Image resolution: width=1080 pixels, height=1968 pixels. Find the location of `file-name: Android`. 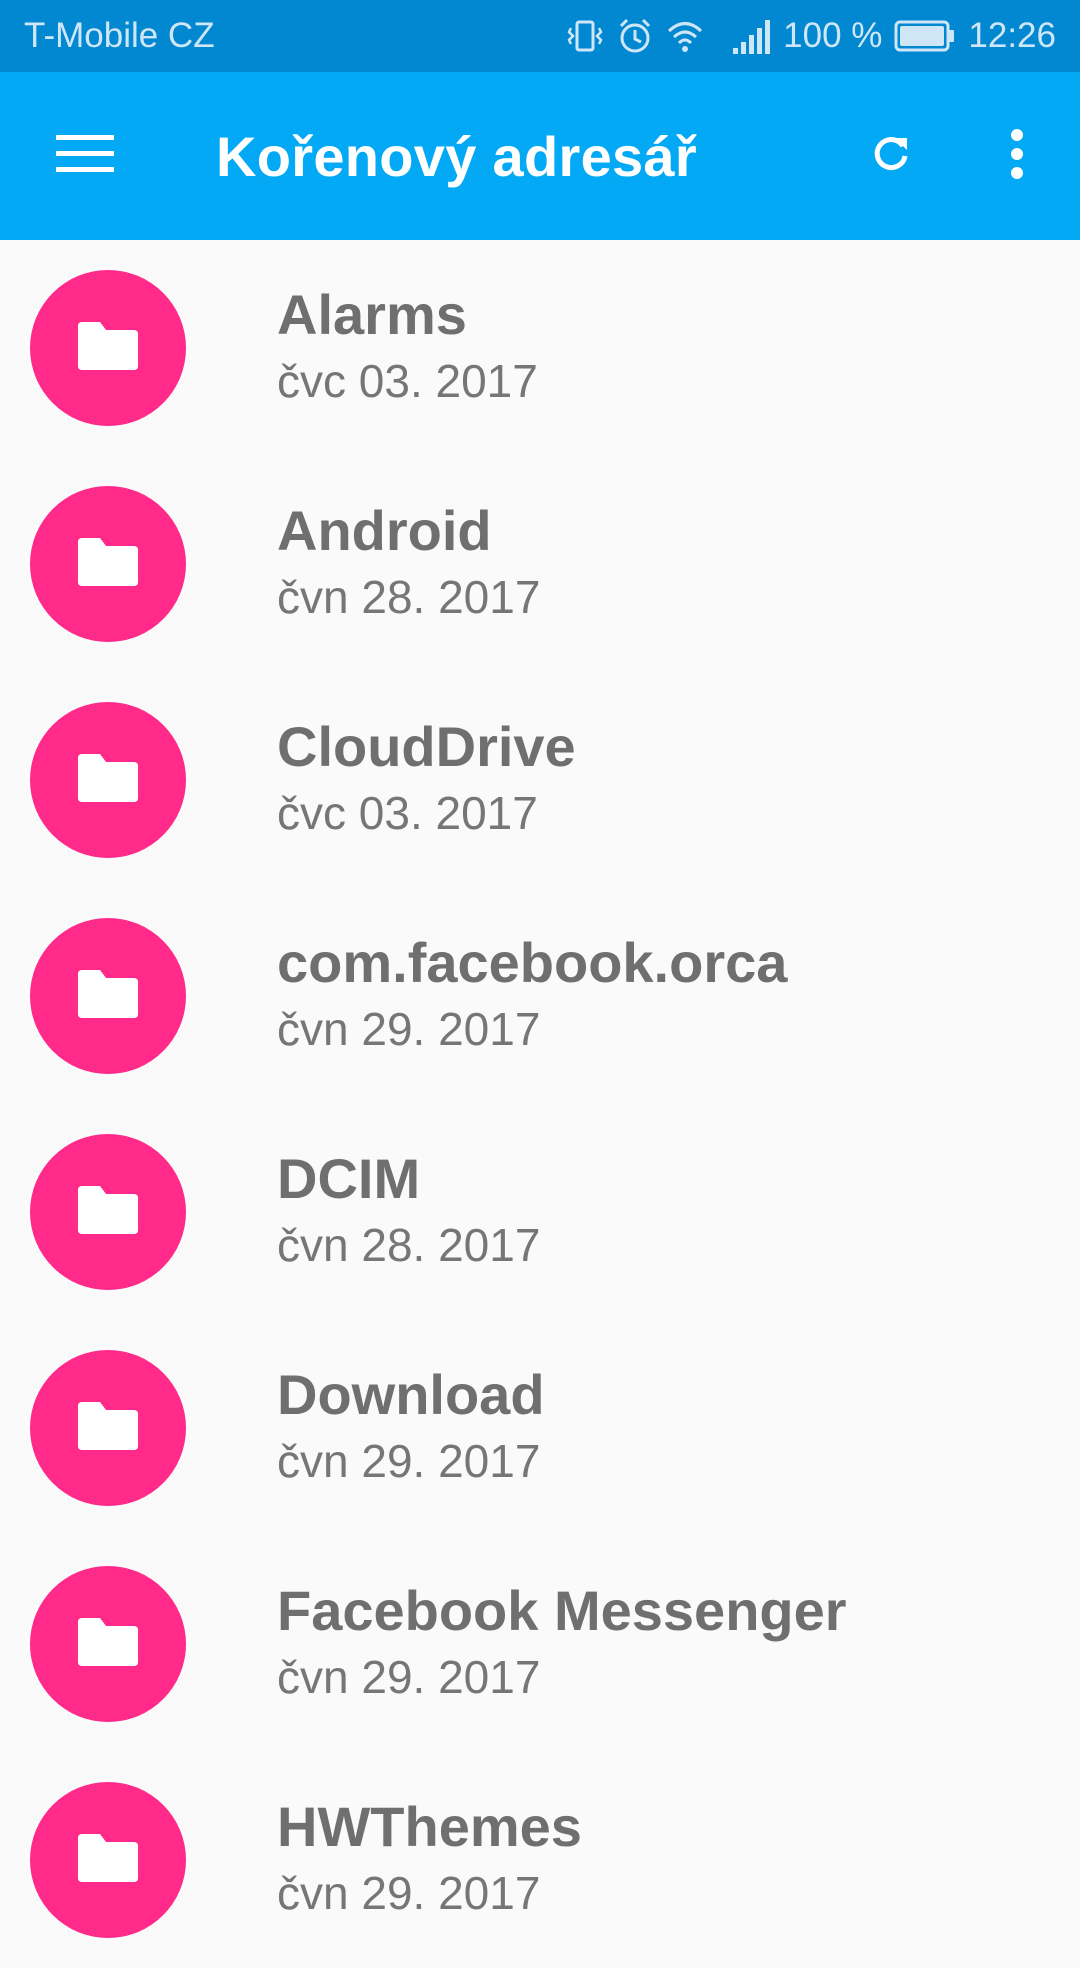

file-name: Android is located at coordinates (384, 530).